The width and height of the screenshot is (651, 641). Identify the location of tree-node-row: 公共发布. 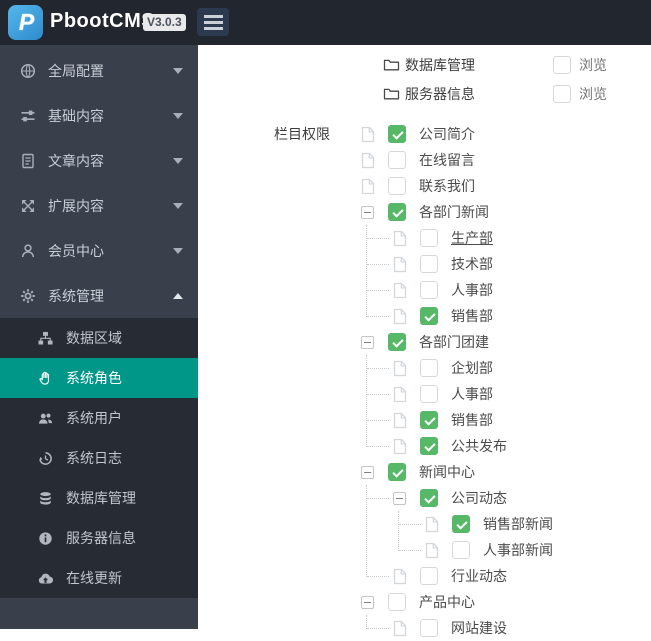
(460, 446).